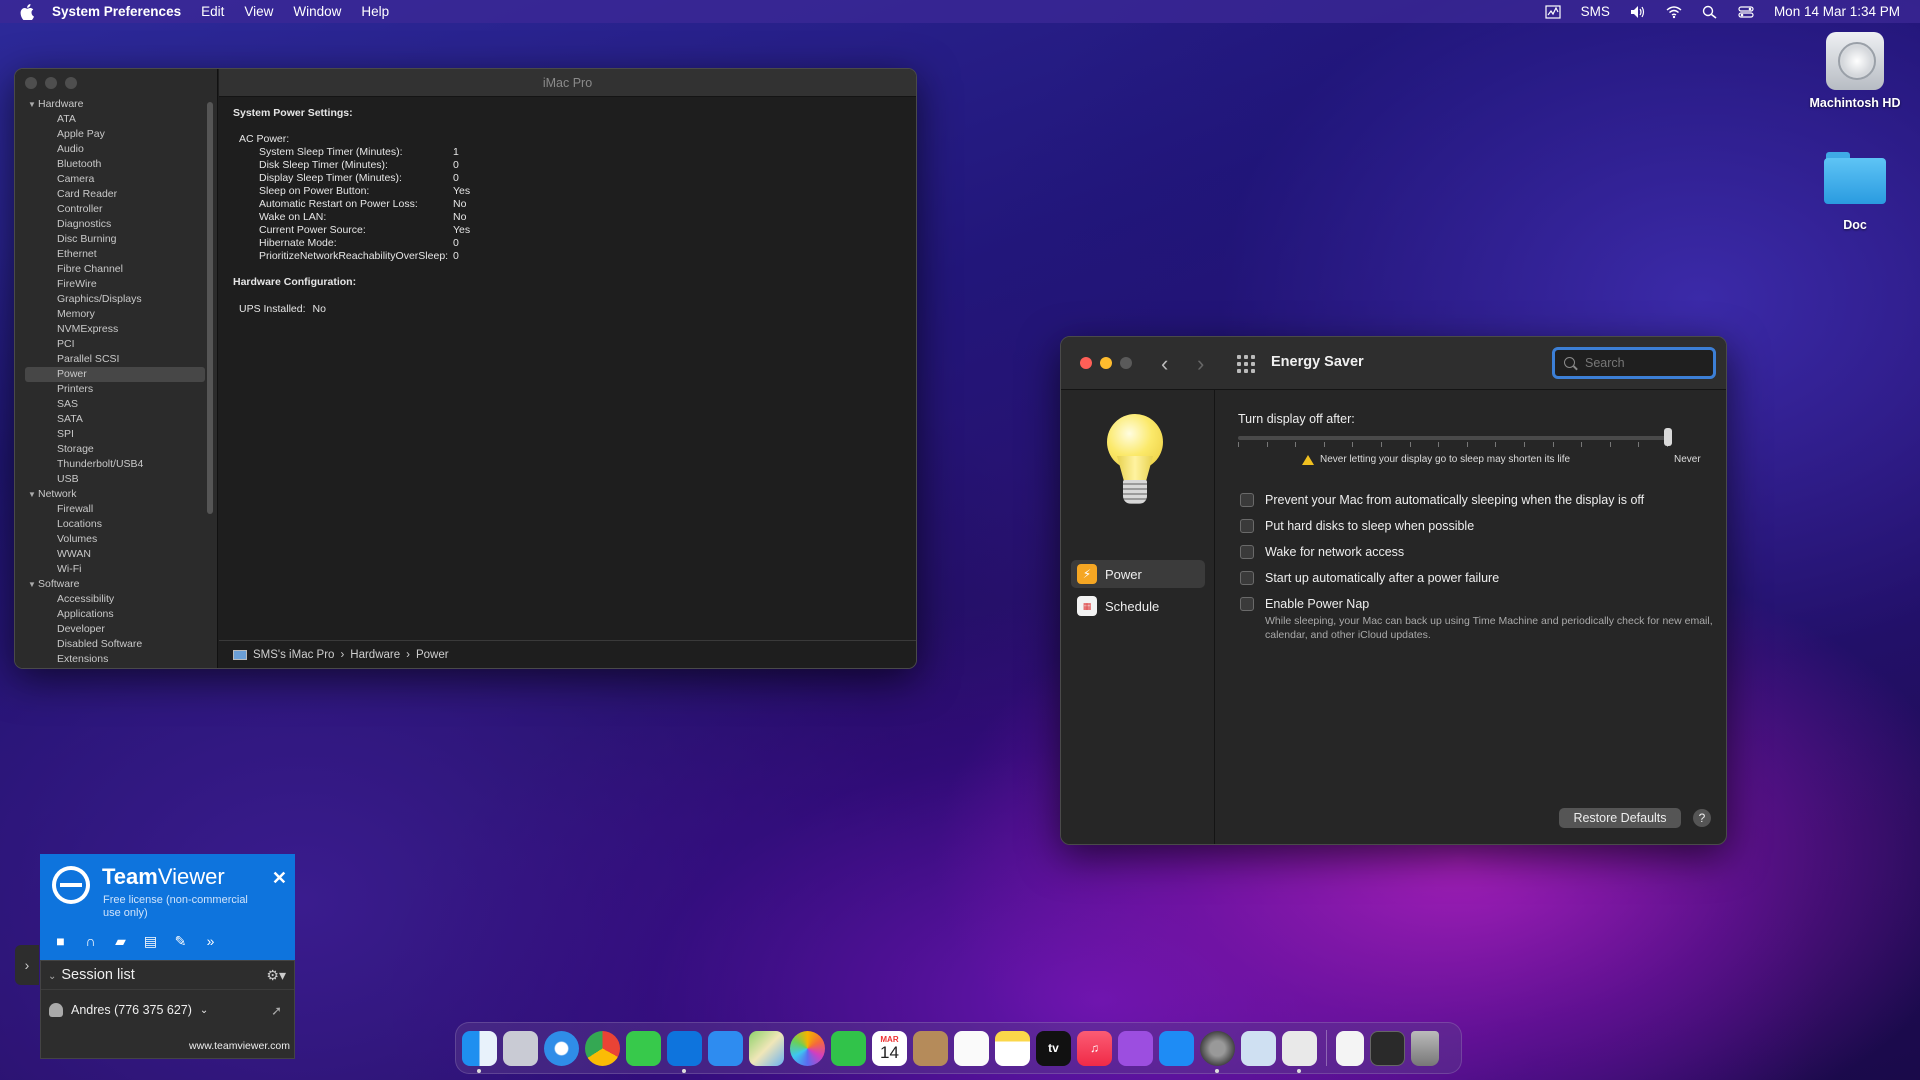  What do you see at coordinates (150, 941) in the screenshot?
I see `file-transfer-icon: ▤` at bounding box center [150, 941].